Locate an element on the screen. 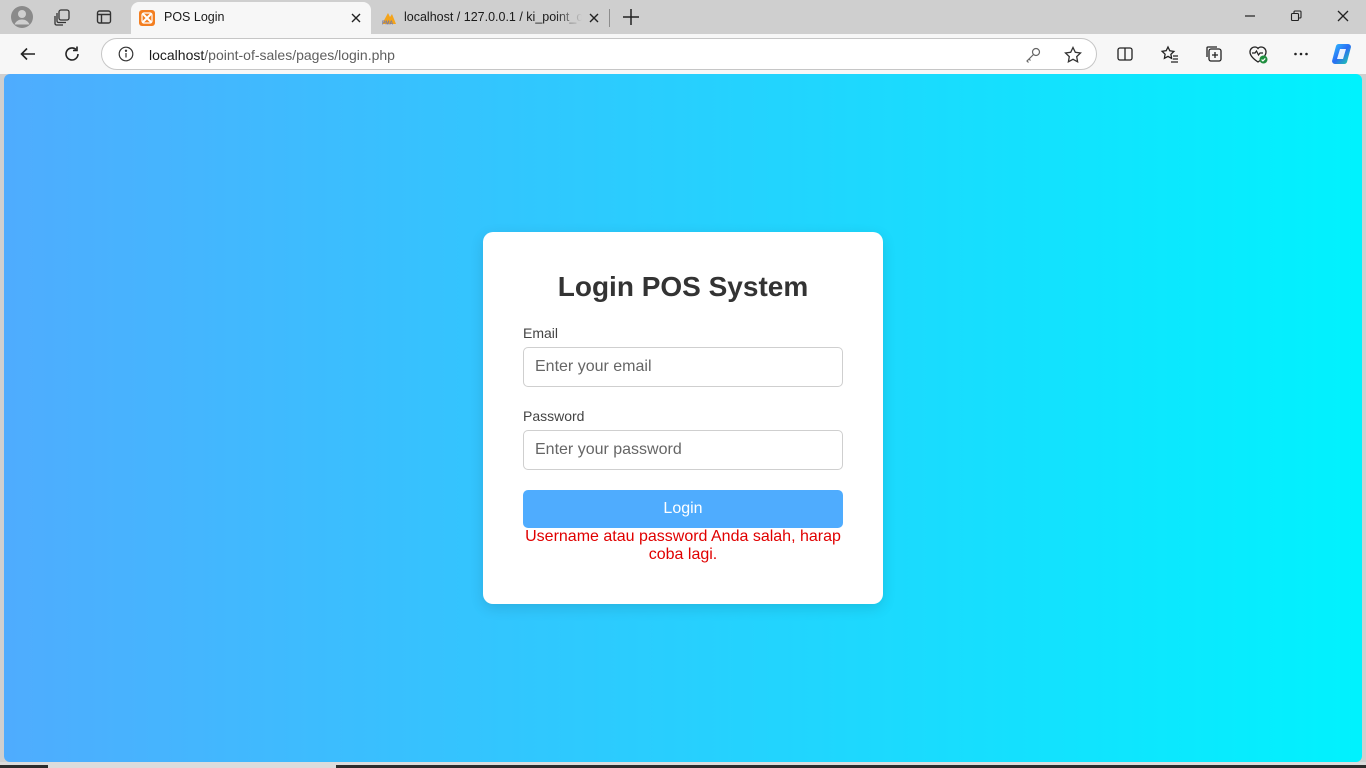 The image size is (1366, 768). refresh-icon is located at coordinates (72, 54).